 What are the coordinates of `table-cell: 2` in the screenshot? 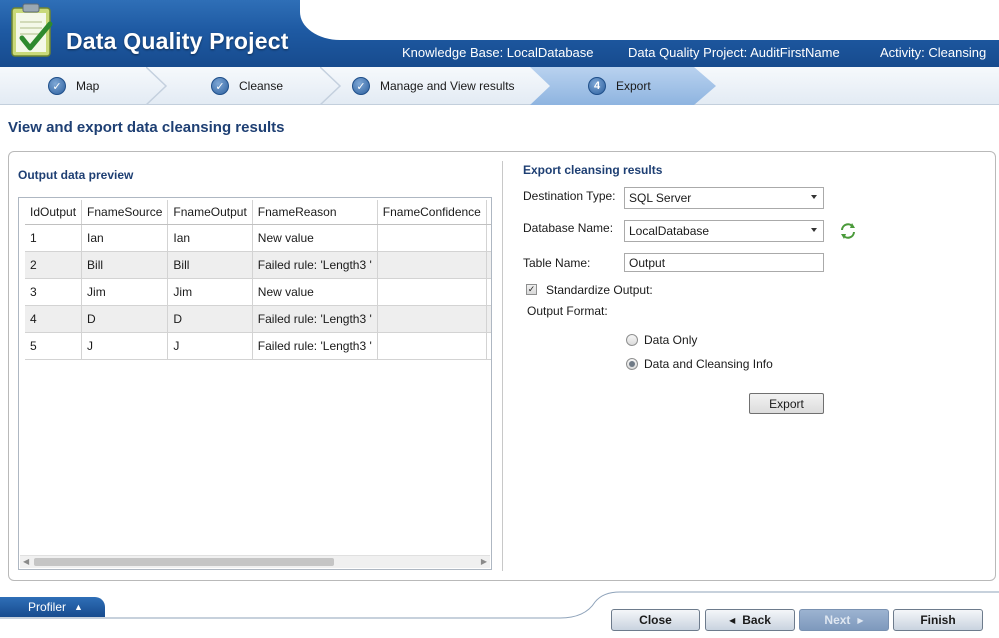 It's located at (54, 265).